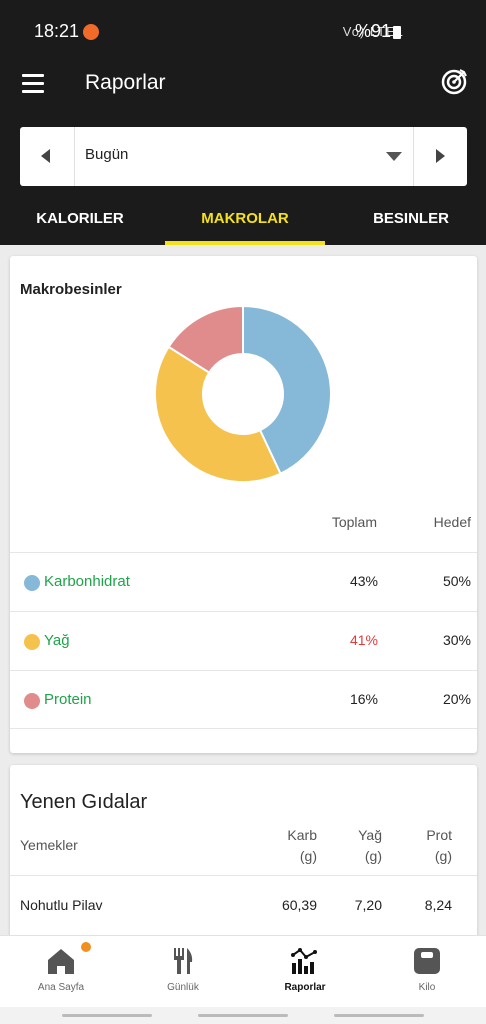  What do you see at coordinates (427, 987) in the screenshot?
I see `nav-label: Kilo` at bounding box center [427, 987].